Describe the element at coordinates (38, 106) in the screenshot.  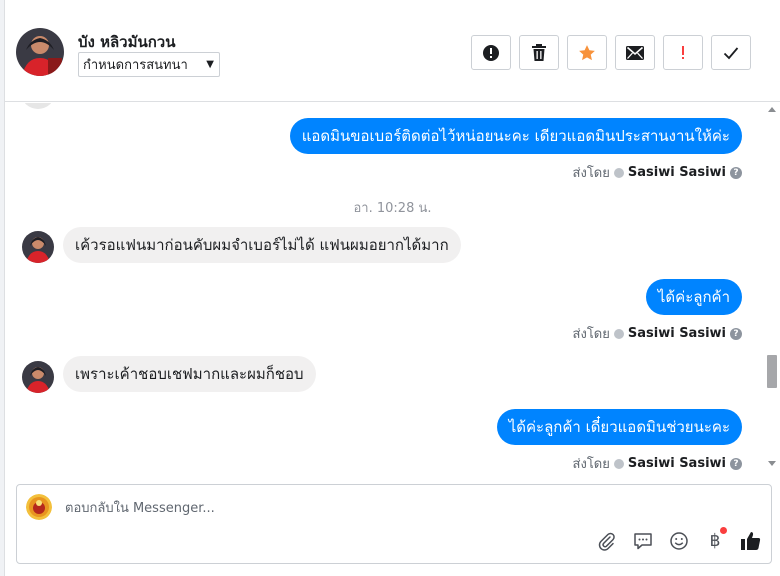
I see `avatar` at that location.